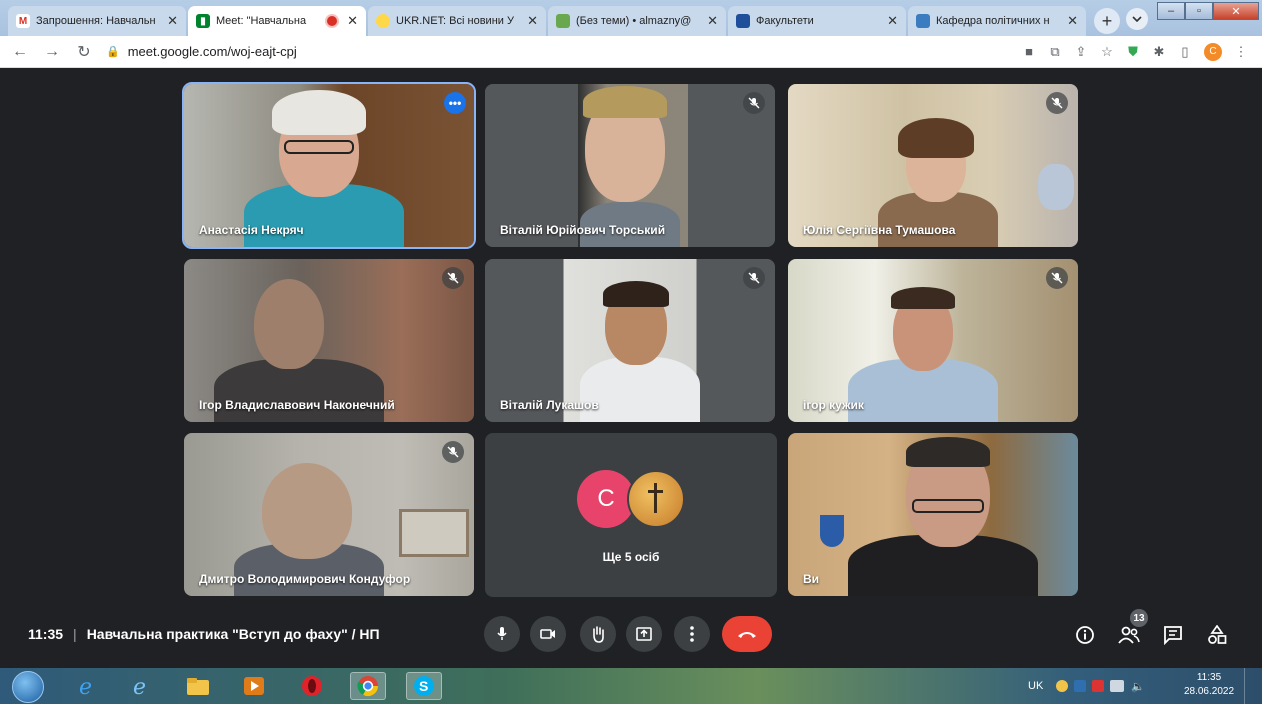 Image resolution: width=1262 pixels, height=704 pixels. Describe the element at coordinates (1241, 52) in the screenshot. I see `browser-menu-icon: ⋮` at that location.